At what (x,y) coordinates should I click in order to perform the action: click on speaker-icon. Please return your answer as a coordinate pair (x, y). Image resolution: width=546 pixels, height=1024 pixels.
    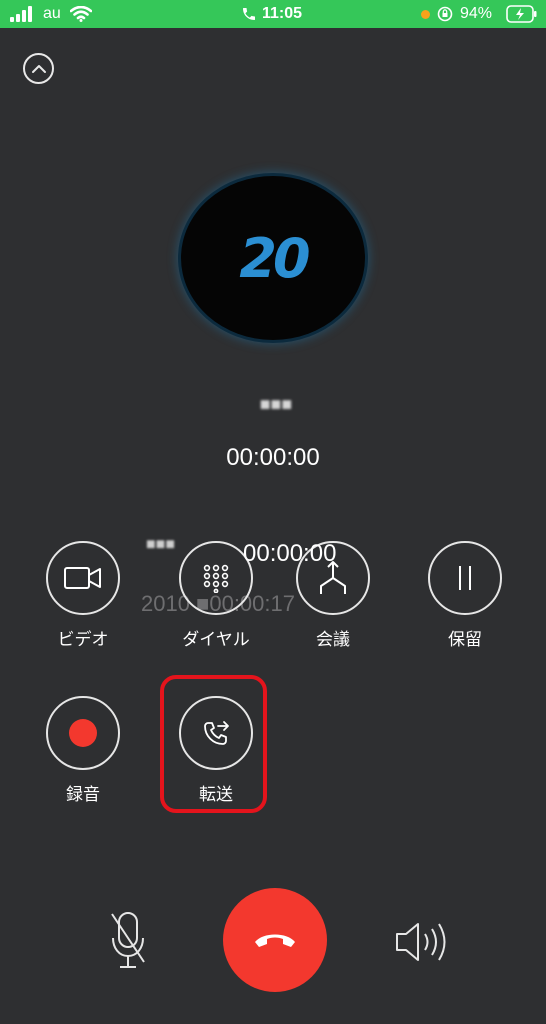
    Looking at the image, I should click on (421, 942).